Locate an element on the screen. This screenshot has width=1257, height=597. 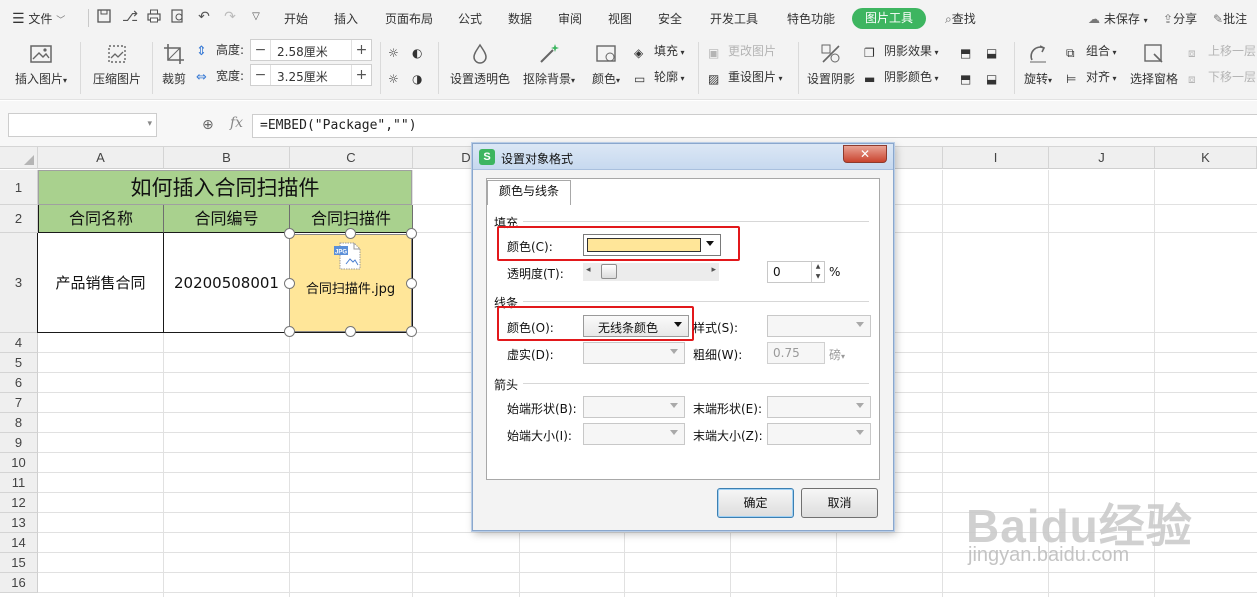
format-painter-icon: ⎇ is located at coordinates (130, 17).